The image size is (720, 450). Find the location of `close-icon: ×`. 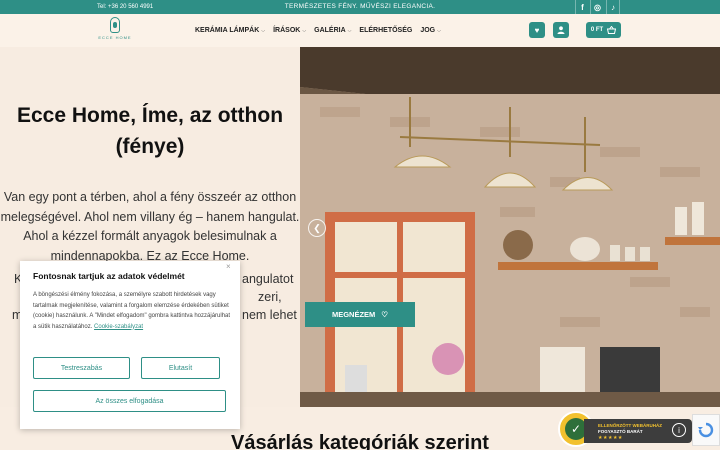

close-icon: × is located at coordinates (228, 266).